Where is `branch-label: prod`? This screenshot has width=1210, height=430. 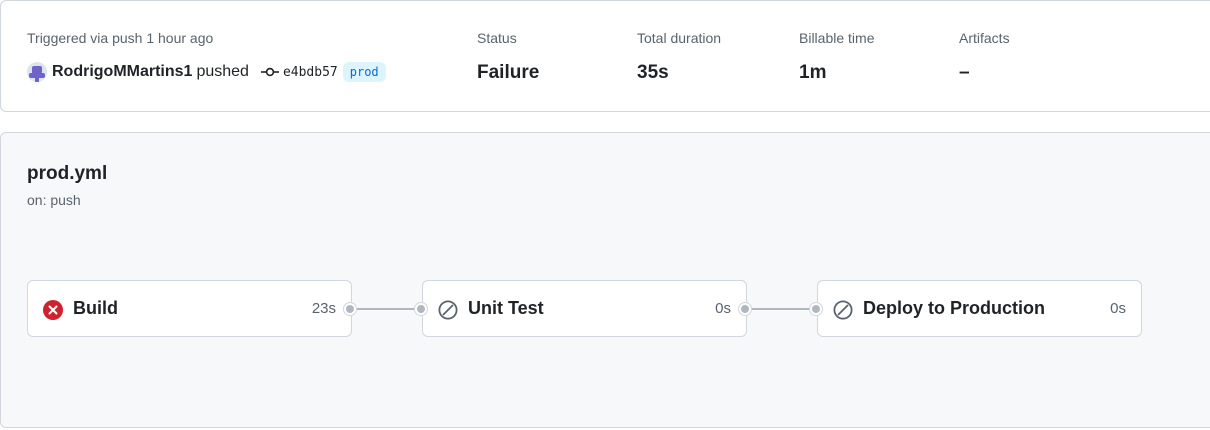
branch-label: prod is located at coordinates (364, 72).